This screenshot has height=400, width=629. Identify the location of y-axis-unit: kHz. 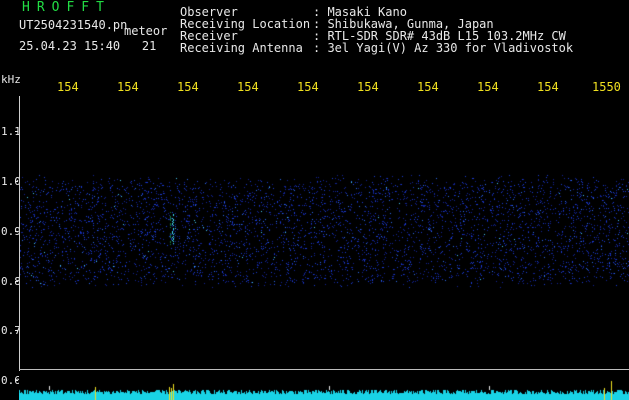
(11, 79).